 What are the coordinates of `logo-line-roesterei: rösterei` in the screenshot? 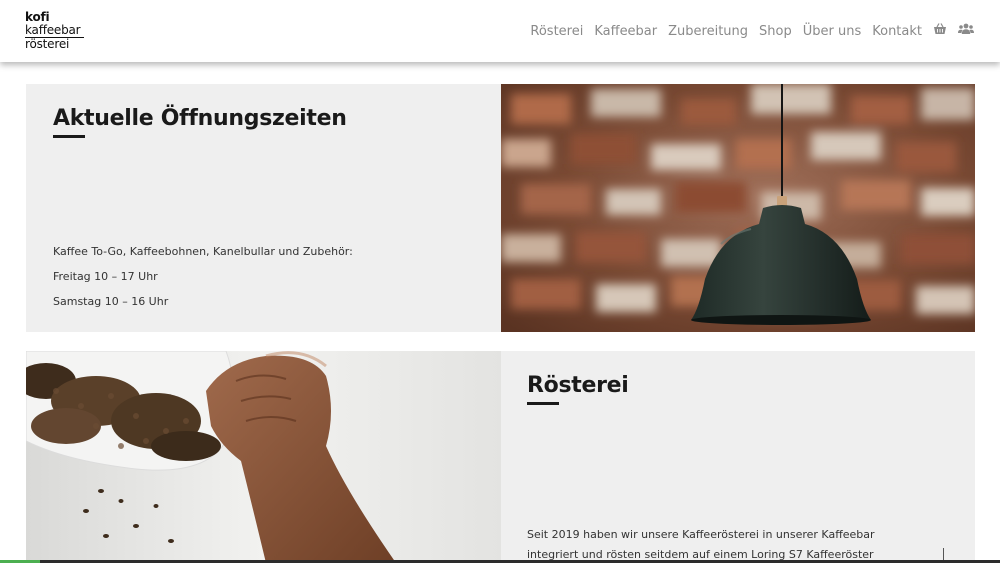 It's located at (47, 44).